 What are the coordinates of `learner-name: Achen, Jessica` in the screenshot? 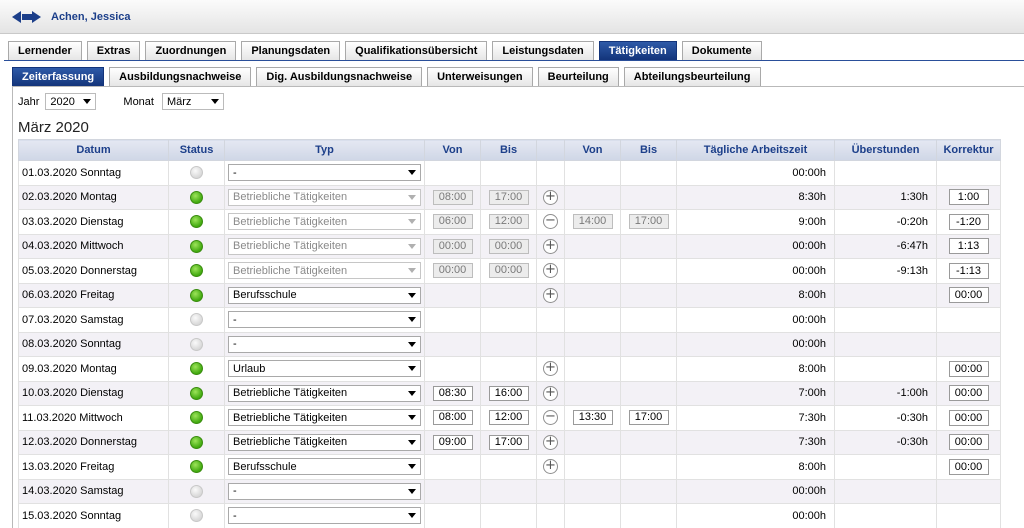 It's located at (91, 17).